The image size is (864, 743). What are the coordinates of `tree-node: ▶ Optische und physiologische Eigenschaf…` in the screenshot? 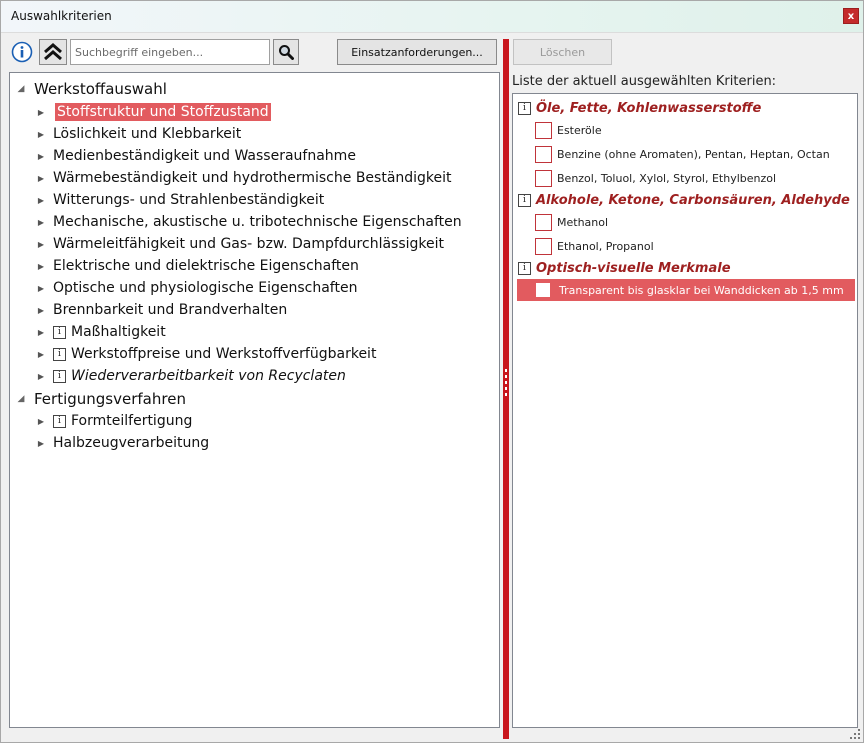 It's located at (197, 288).